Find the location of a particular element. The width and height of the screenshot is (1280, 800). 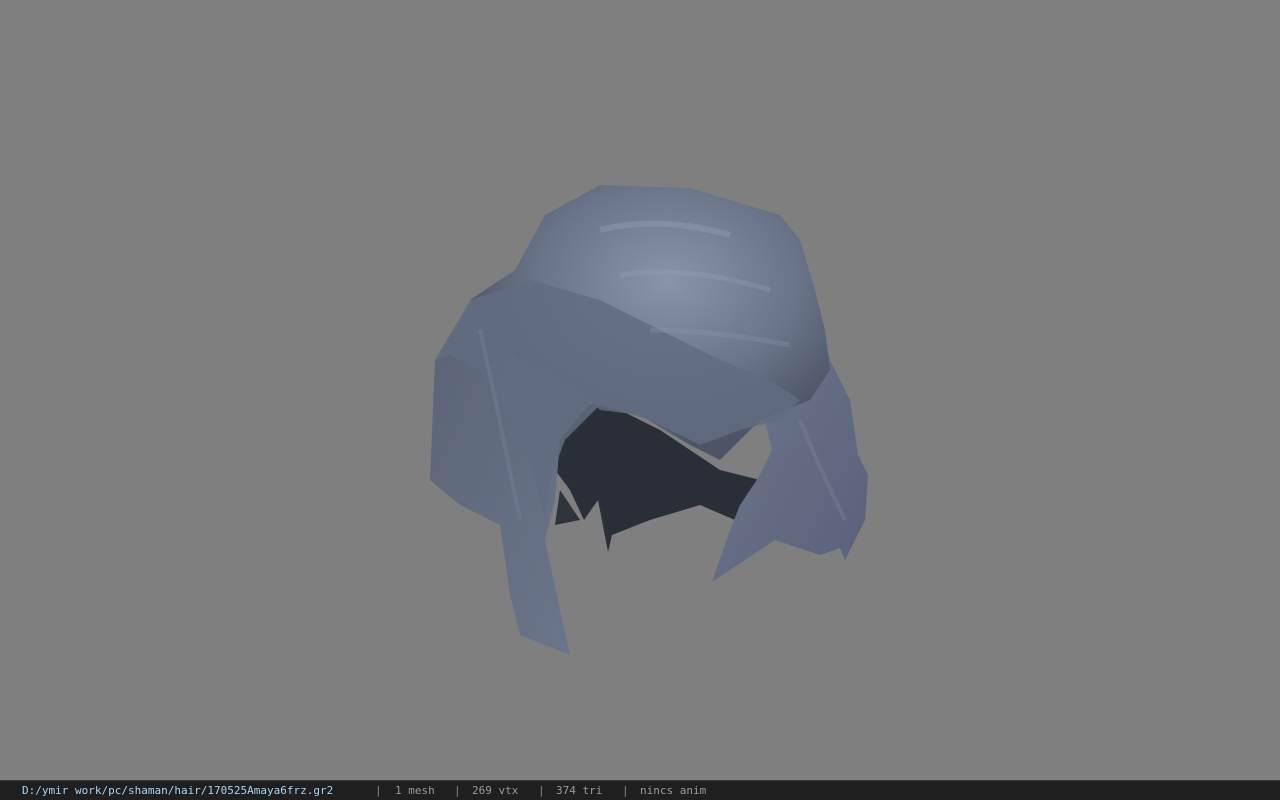

anim-status: nincs anim is located at coordinates (673, 790).